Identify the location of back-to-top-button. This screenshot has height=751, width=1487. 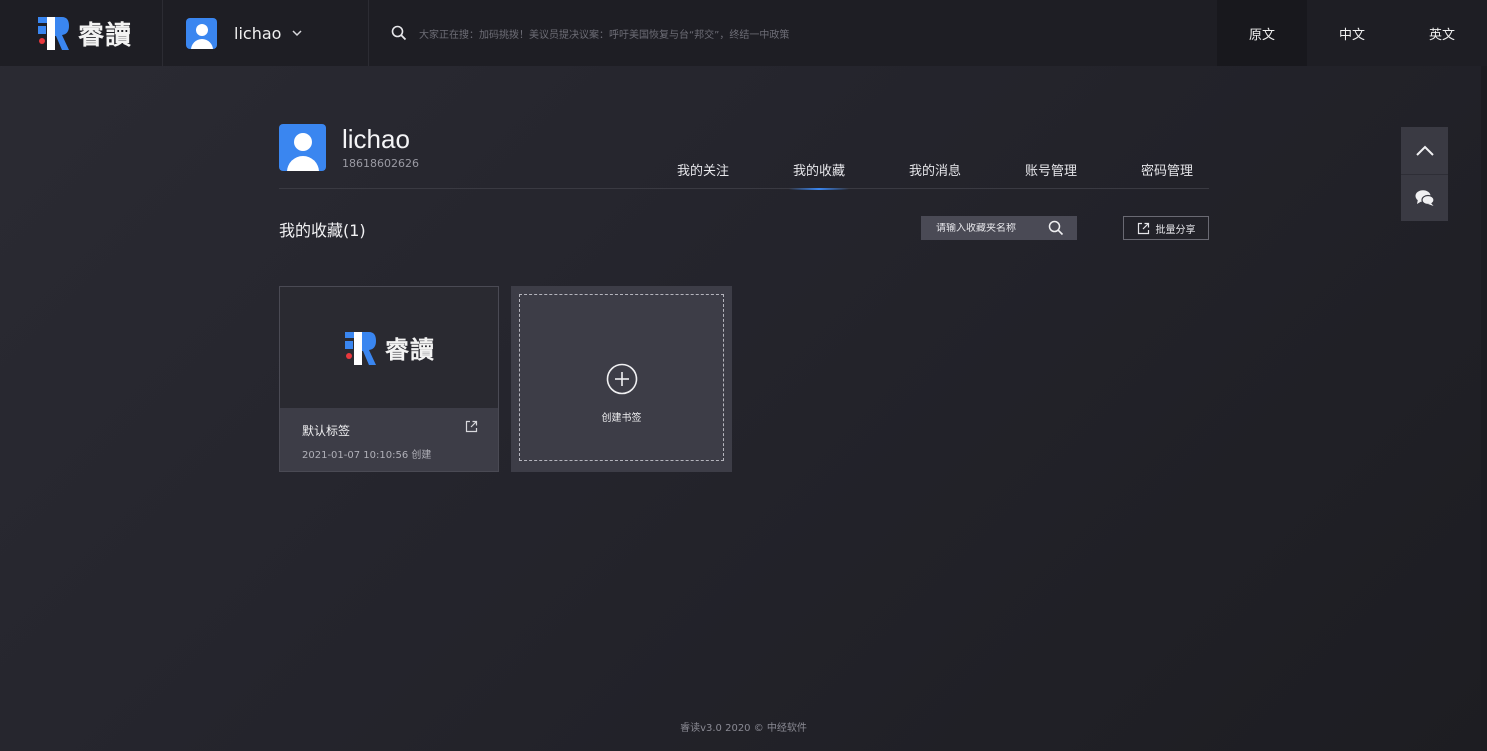
(1424, 150).